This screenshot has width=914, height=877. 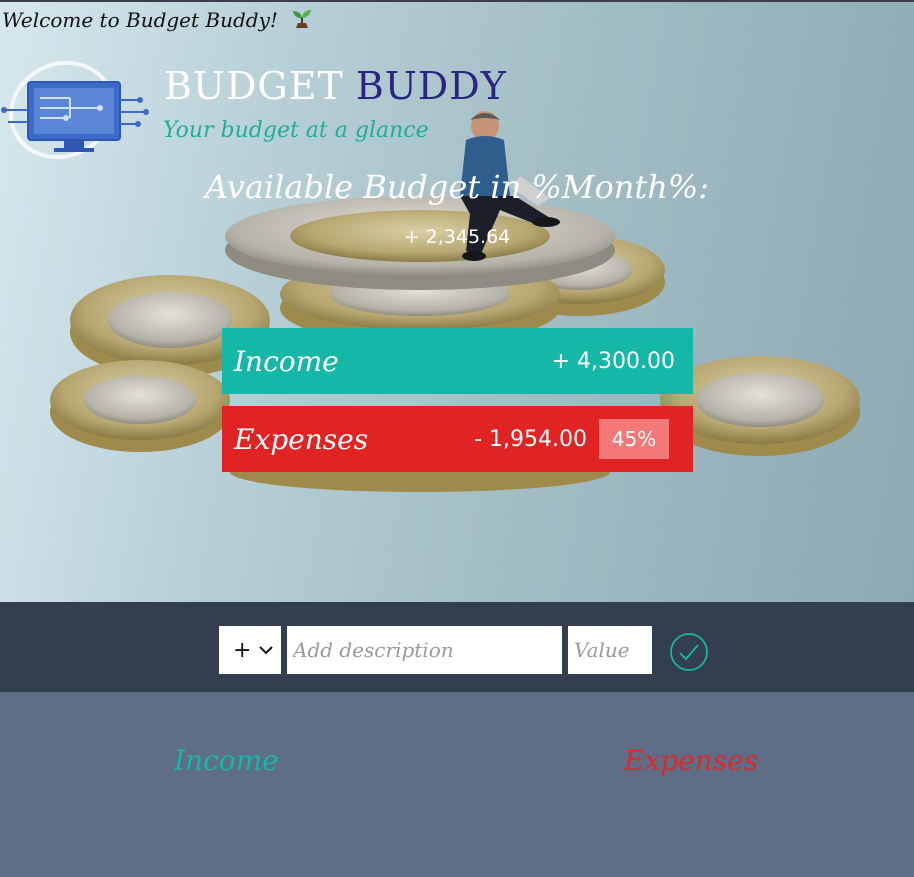 What do you see at coordinates (457, 439) in the screenshot?
I see `expenses-summary: Expenses - 1,954.00 45%` at bounding box center [457, 439].